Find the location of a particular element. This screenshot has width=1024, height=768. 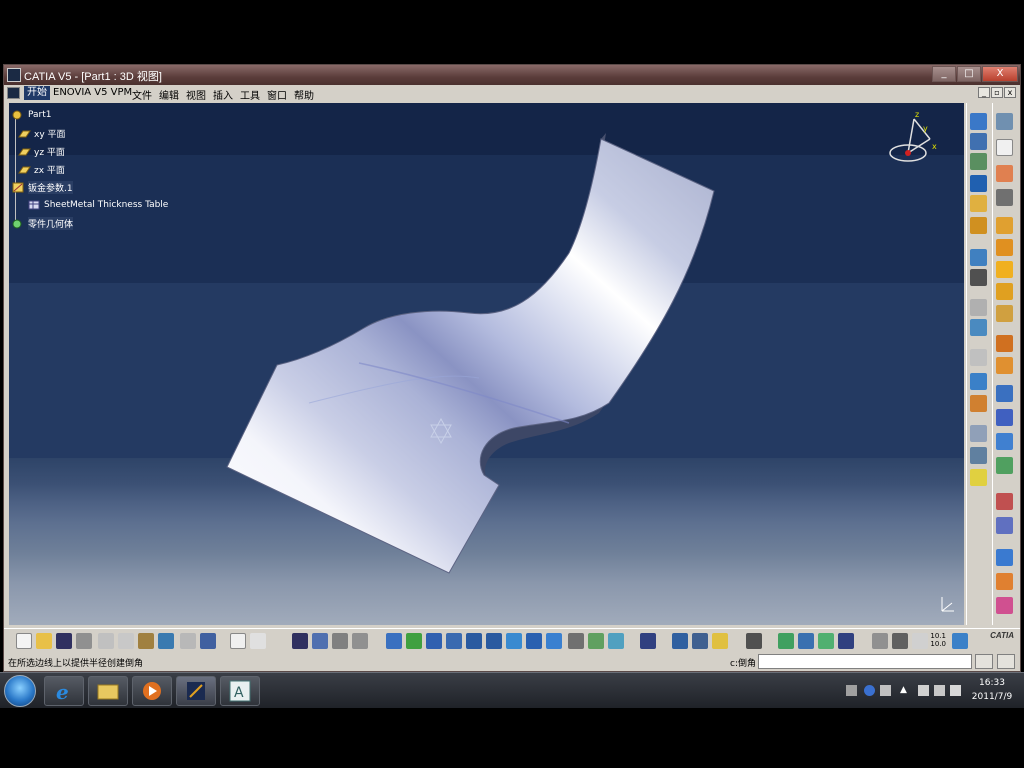

unfold-tool is located at coordinates (978, 257).